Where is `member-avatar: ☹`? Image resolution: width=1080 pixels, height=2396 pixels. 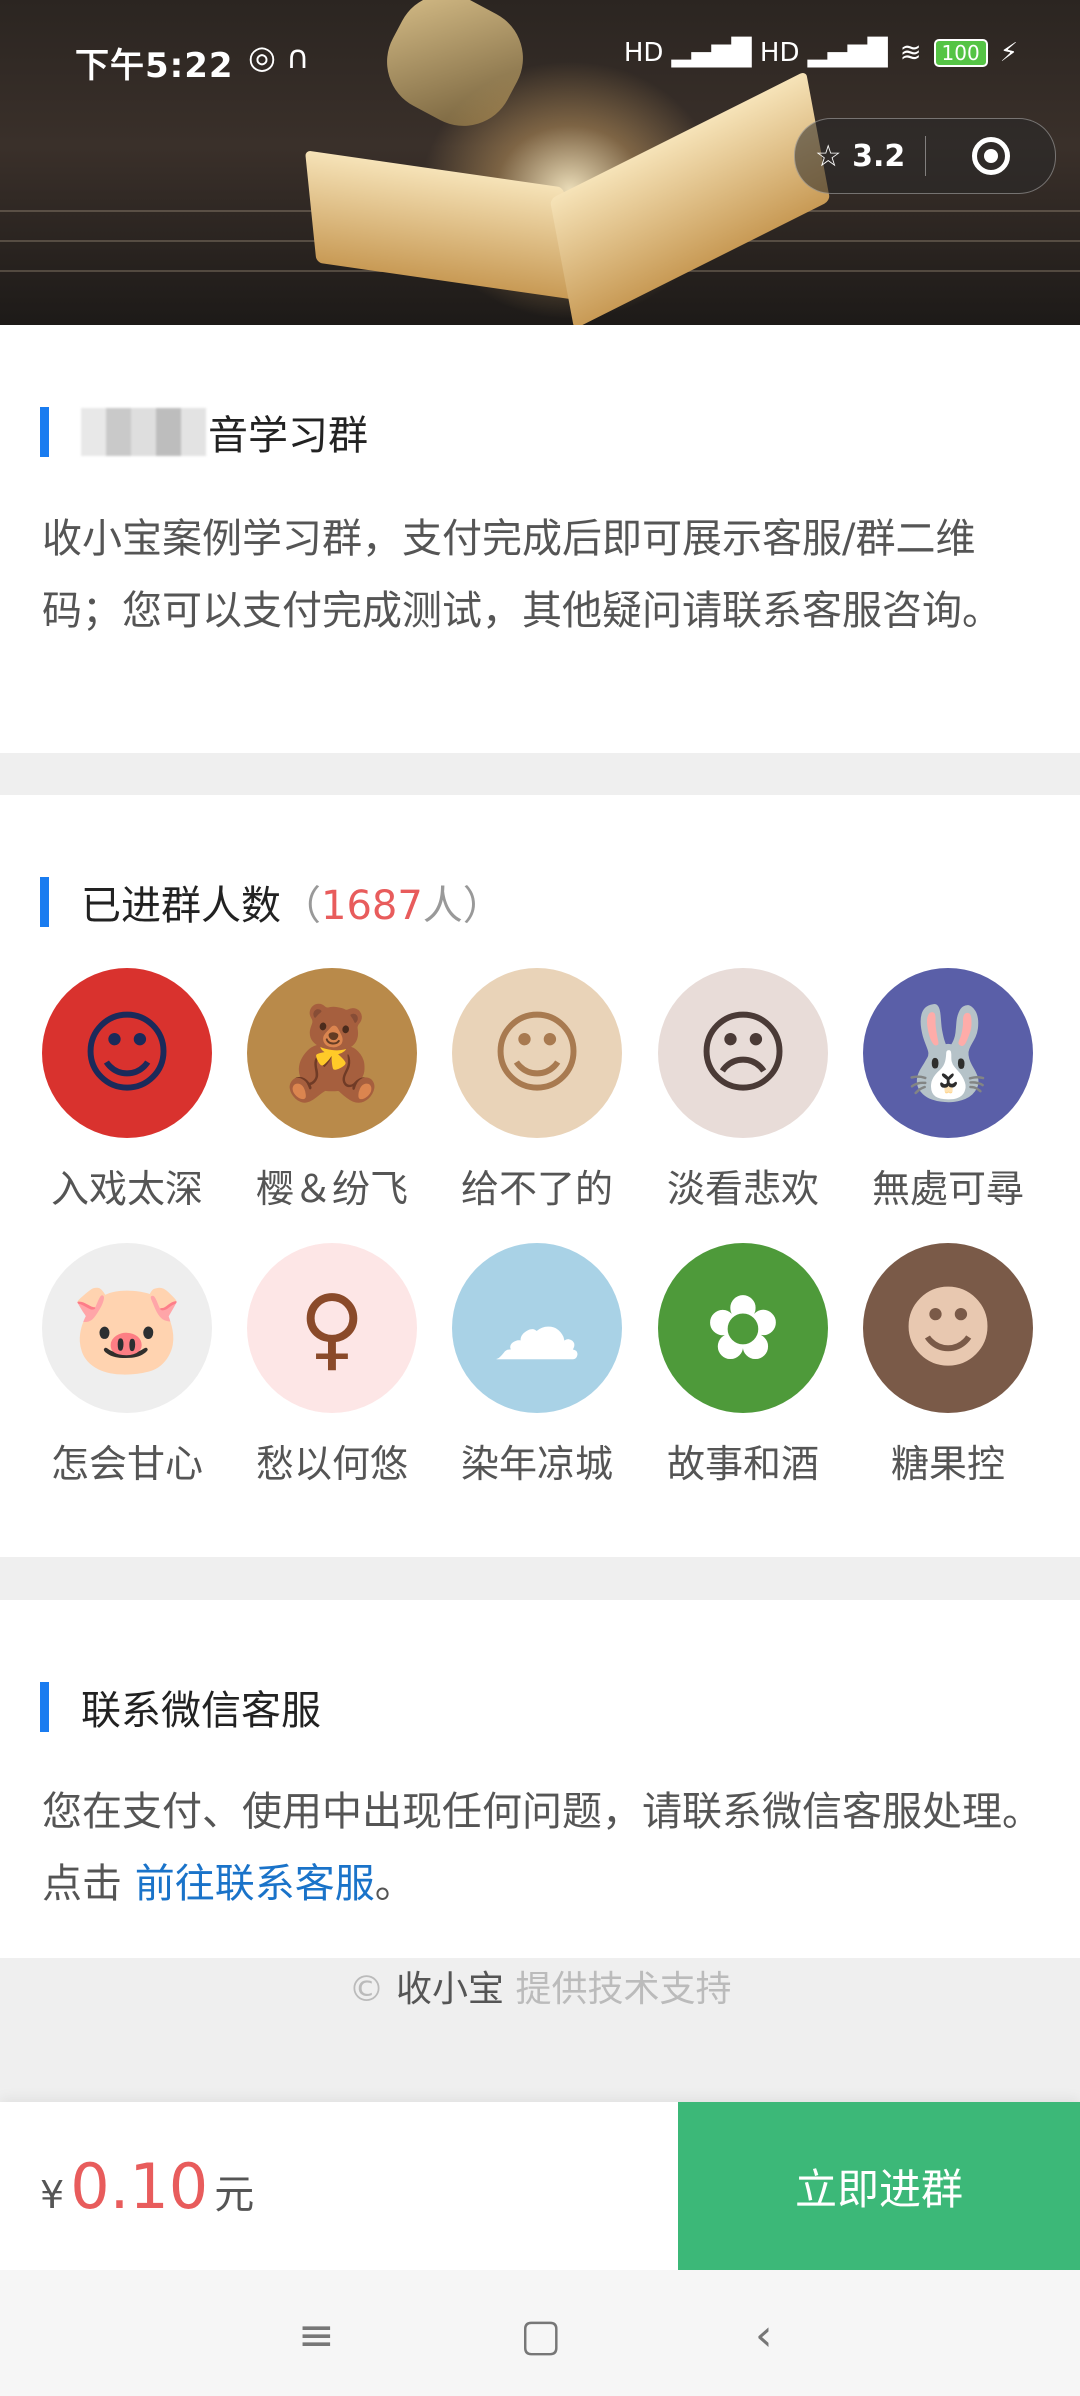
member-avatar: ☹ is located at coordinates (743, 1053).